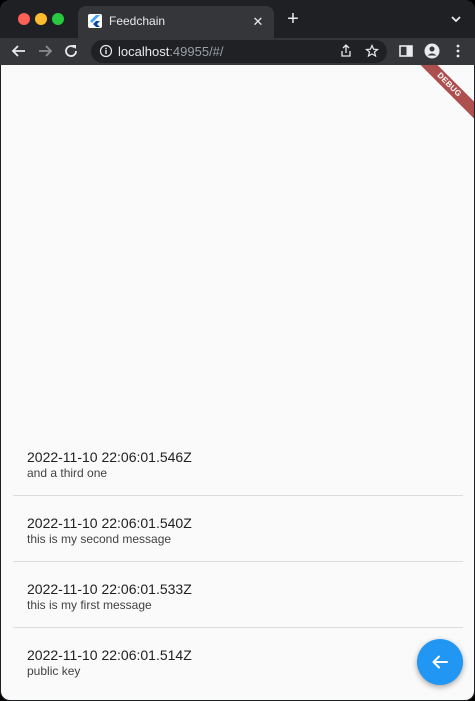 This screenshot has height=701, width=475. What do you see at coordinates (24, 19) in the screenshot?
I see `close-window-button` at bounding box center [24, 19].